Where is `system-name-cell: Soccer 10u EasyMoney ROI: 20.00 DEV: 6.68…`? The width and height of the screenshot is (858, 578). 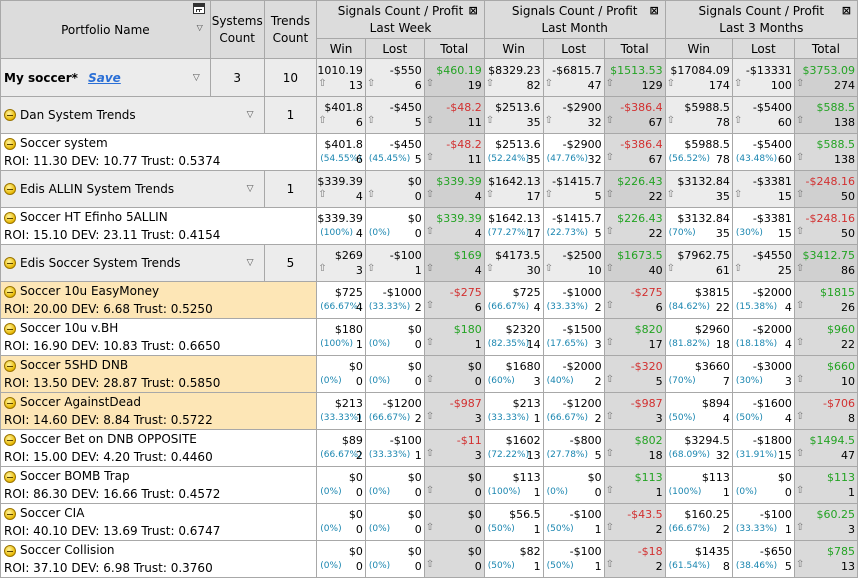
system-name-cell: Soccer 10u EasyMoney ROI: 20.00 DEV: 6.68… is located at coordinates (159, 300).